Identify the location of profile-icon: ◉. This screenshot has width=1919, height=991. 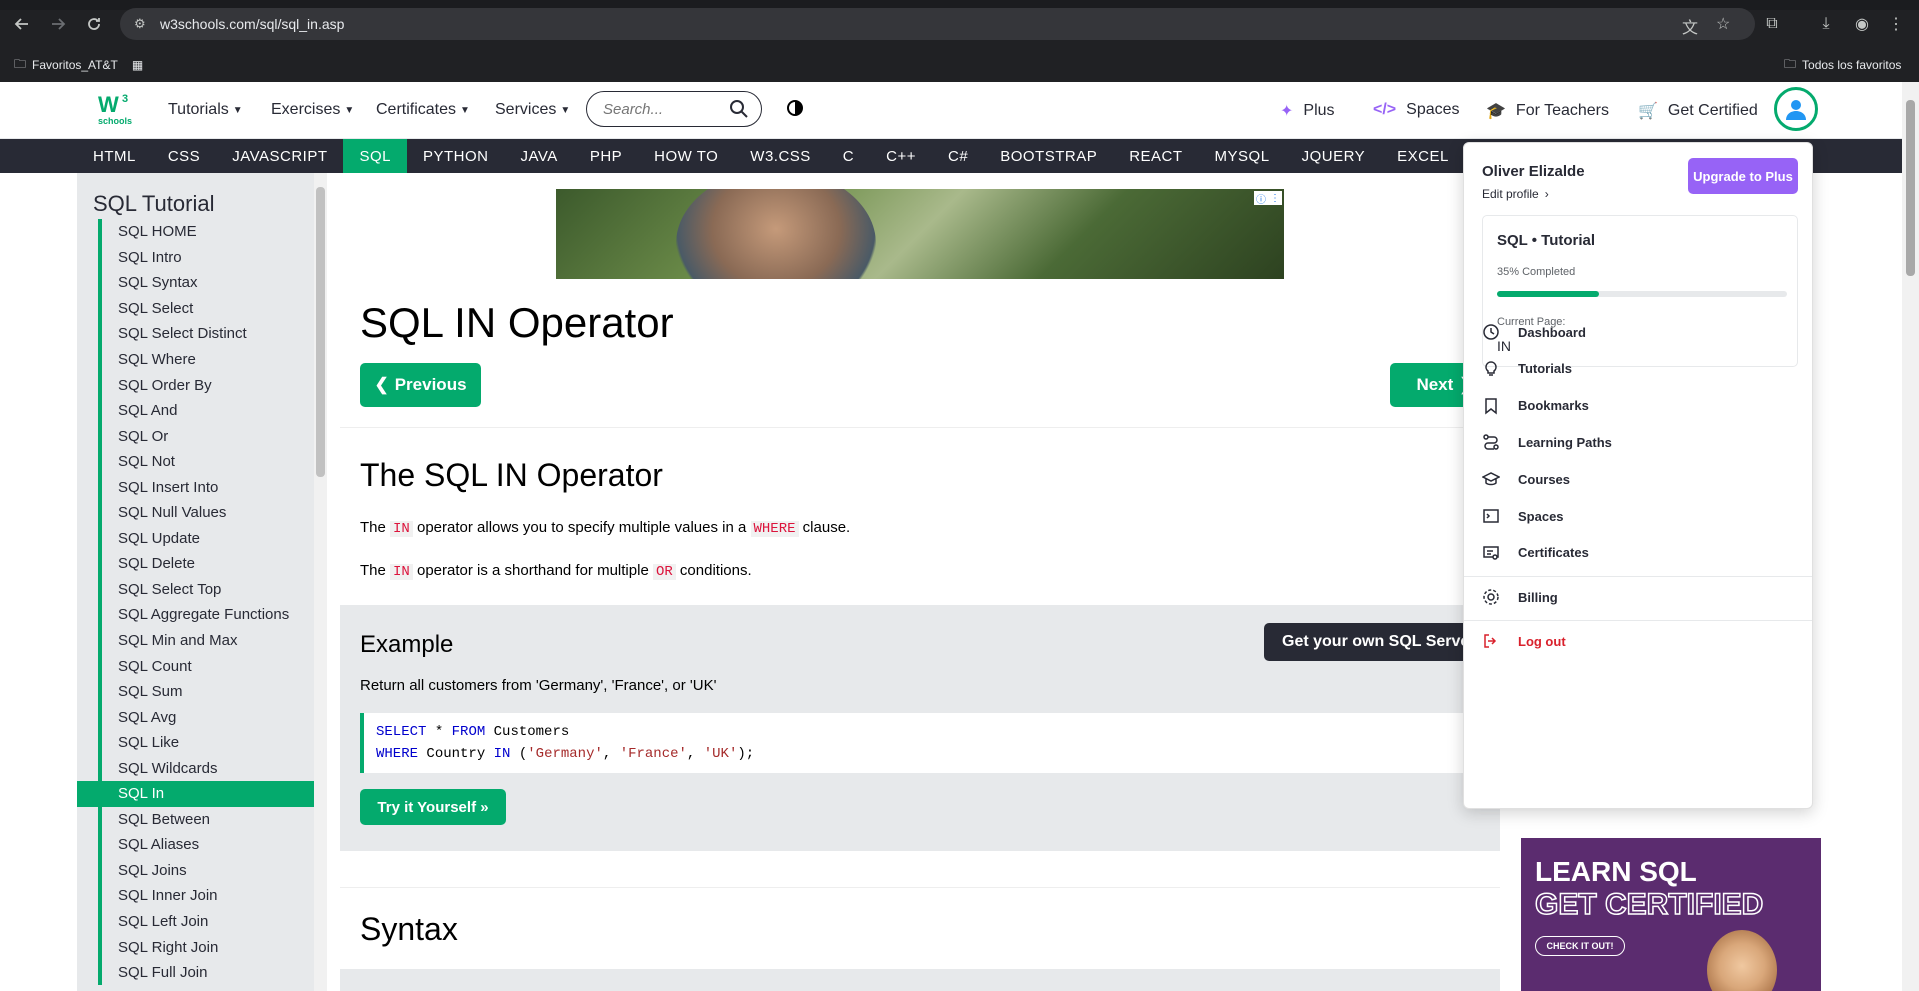
(1862, 24).